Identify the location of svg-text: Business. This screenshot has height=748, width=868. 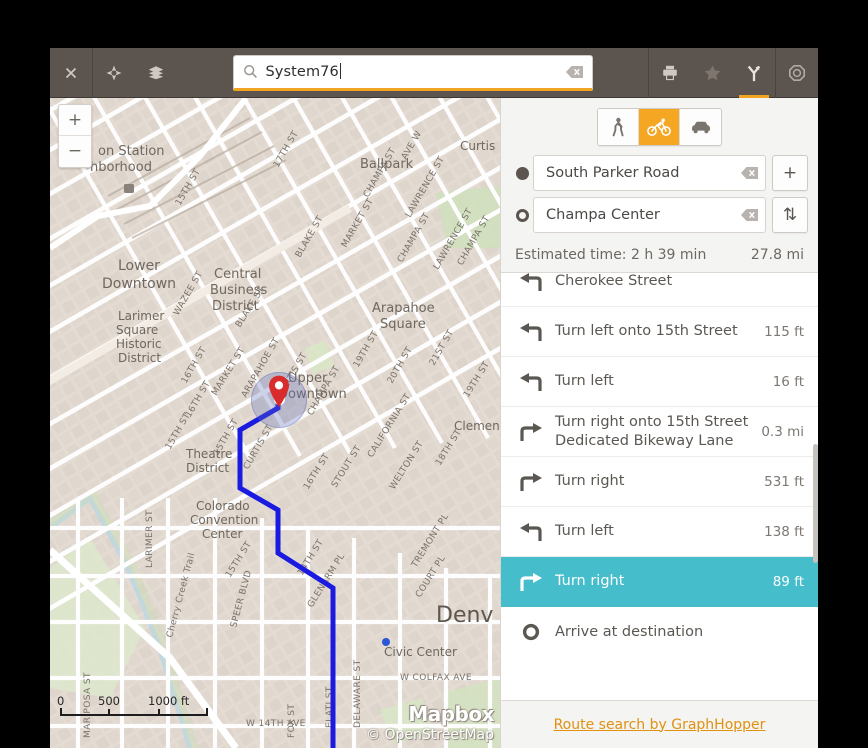
(239, 290).